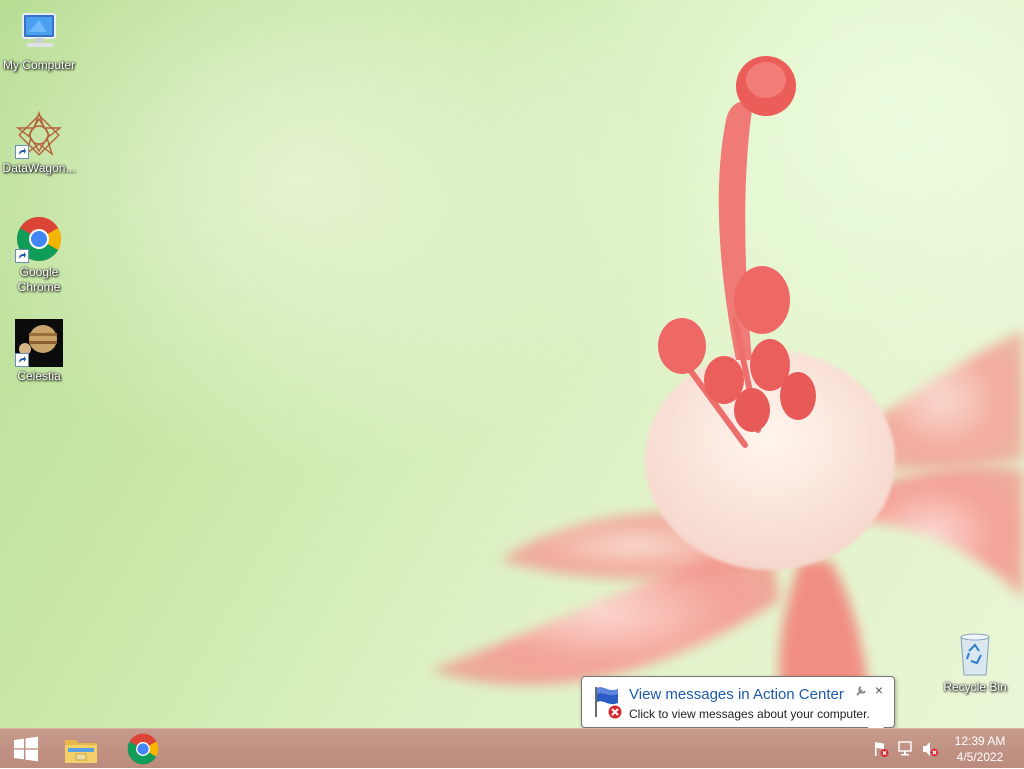 Image resolution: width=1024 pixels, height=769 pixels. I want to click on desktop-icon-label: Celestia, so click(39, 376).